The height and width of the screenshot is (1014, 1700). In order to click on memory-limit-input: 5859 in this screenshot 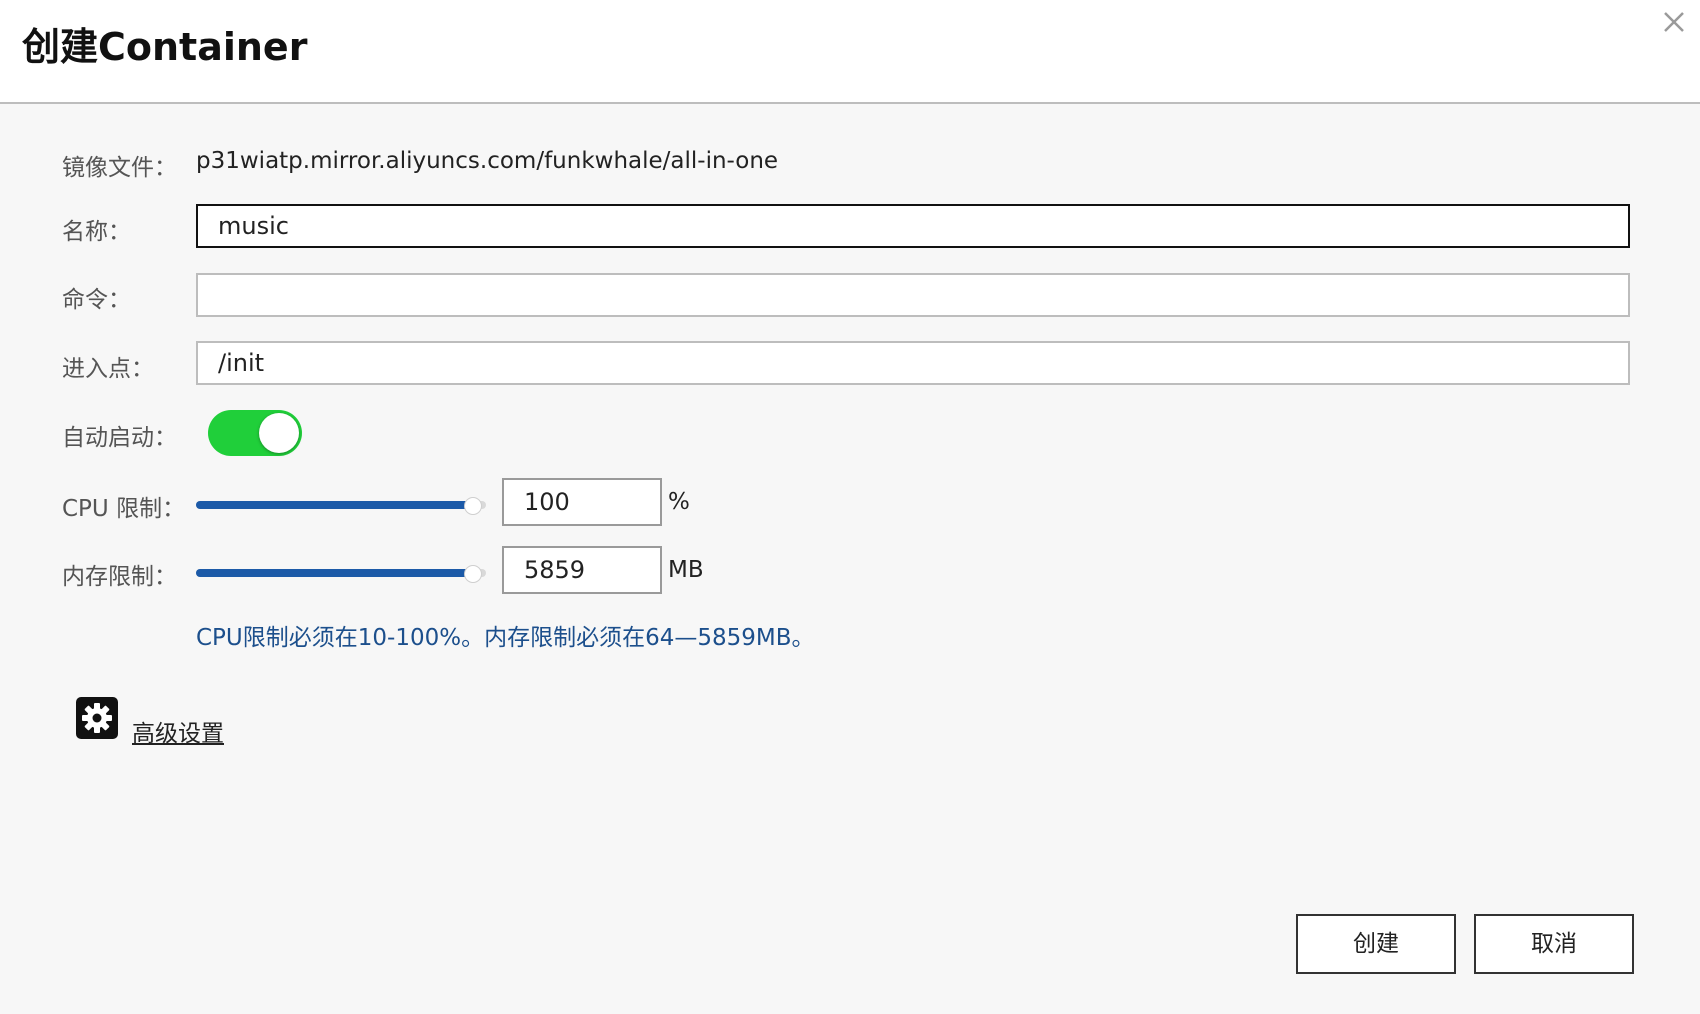, I will do `click(582, 570)`.